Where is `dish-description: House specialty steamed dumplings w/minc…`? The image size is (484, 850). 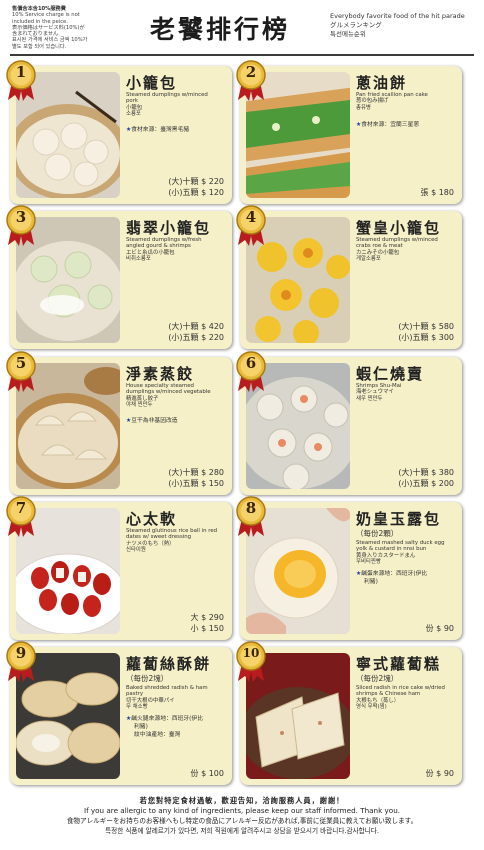 dish-description: House specialty steamed dumplings w/minc… is located at coordinates (178, 396).